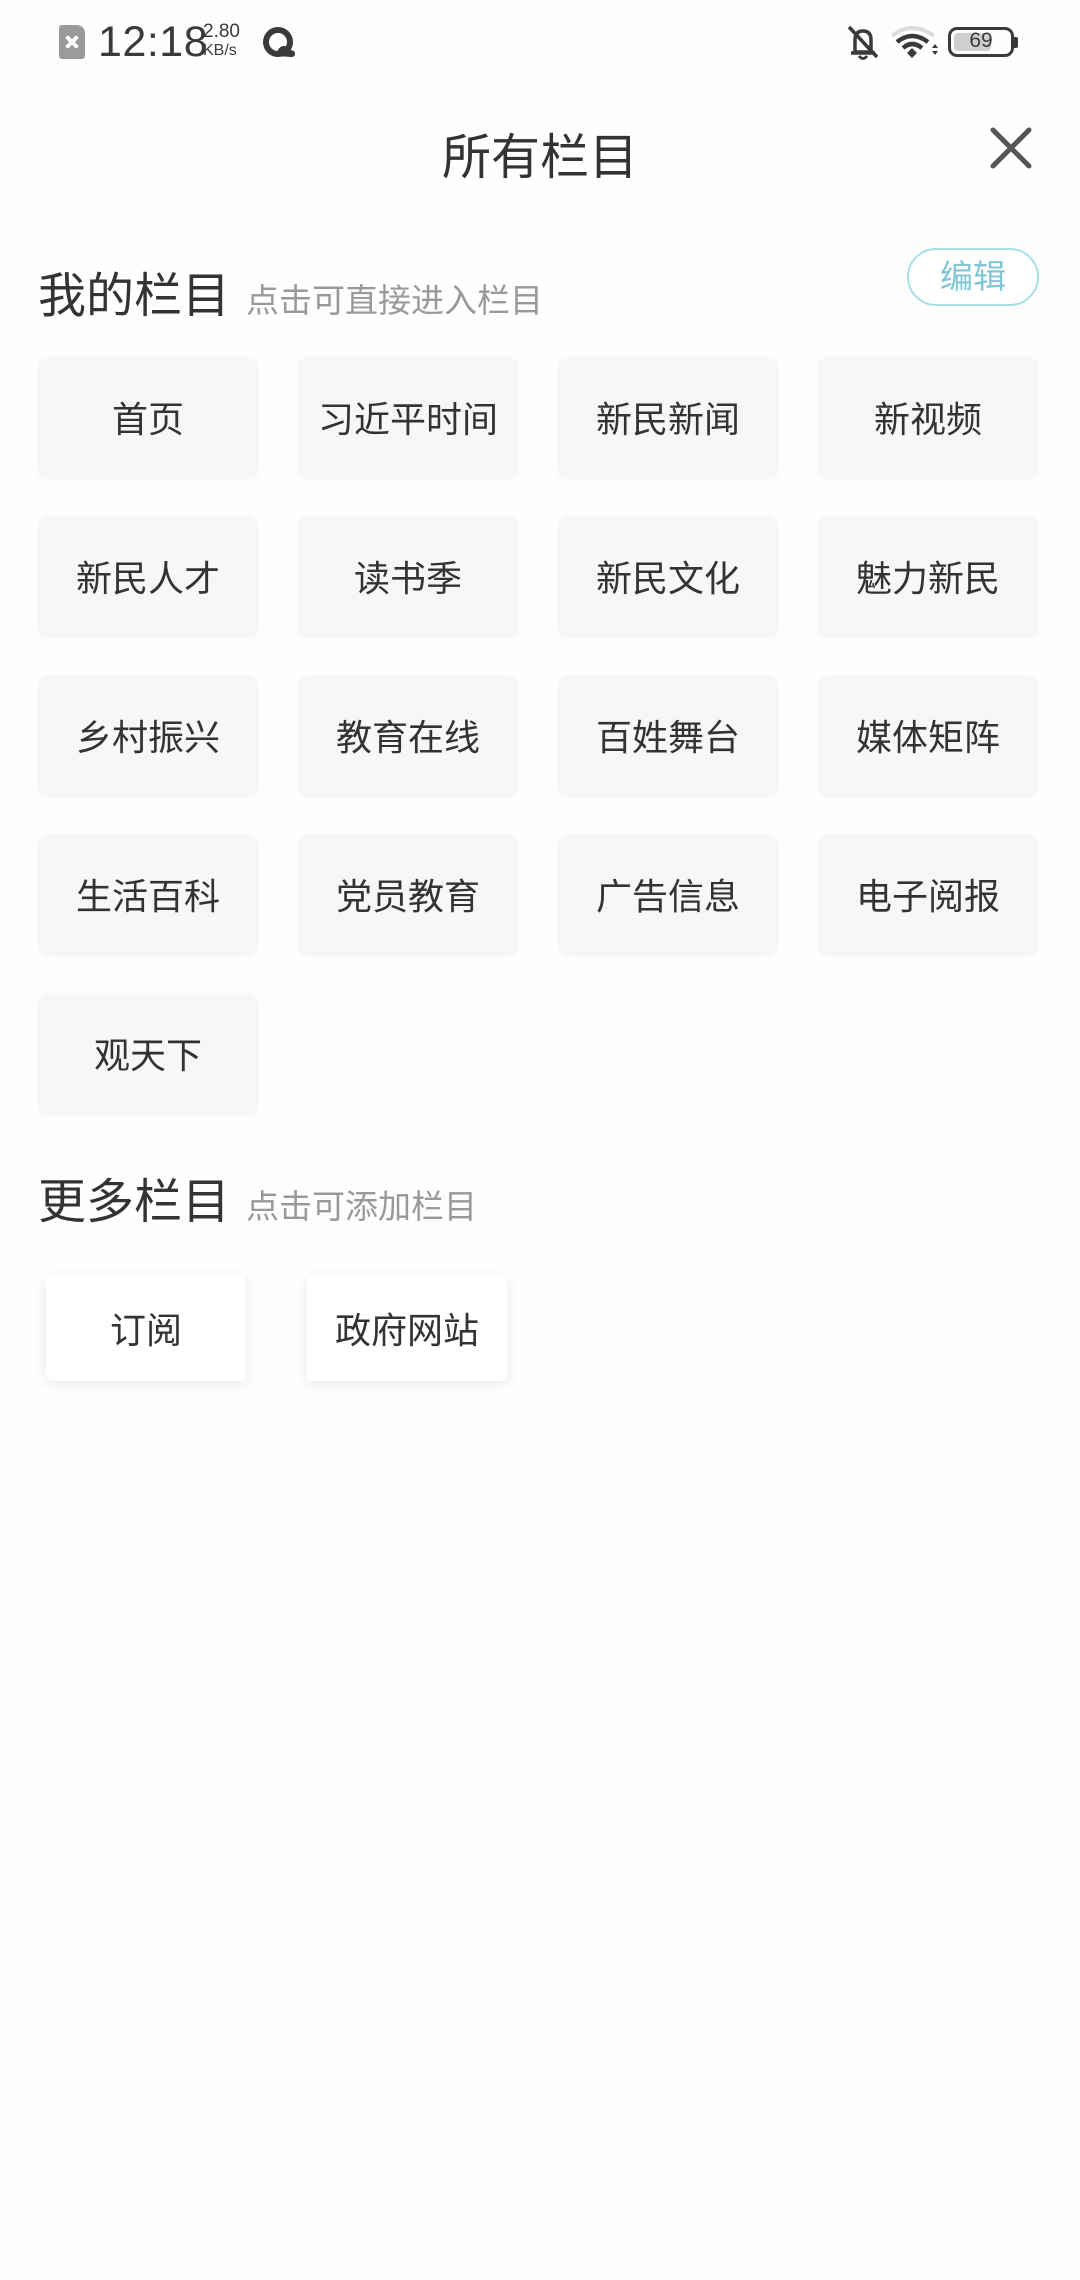 The height and width of the screenshot is (2280, 1080). What do you see at coordinates (408, 576) in the screenshot?
I see `my-column-tile: 读书季` at bounding box center [408, 576].